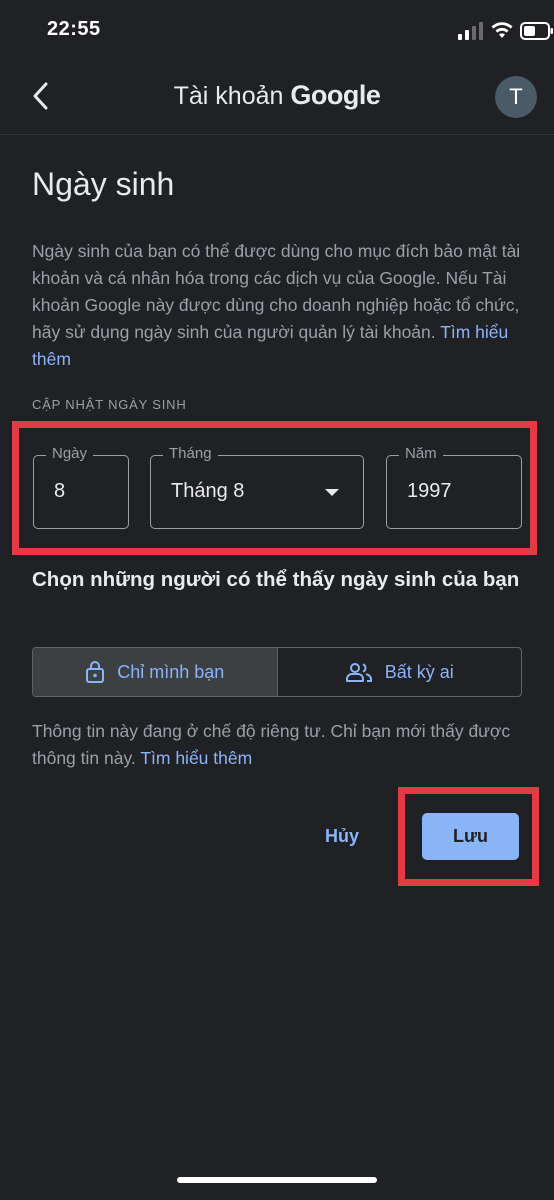 The height and width of the screenshot is (1200, 554). Describe the element at coordinates (421, 453) in the screenshot. I see `year-field-label: Năm` at that location.